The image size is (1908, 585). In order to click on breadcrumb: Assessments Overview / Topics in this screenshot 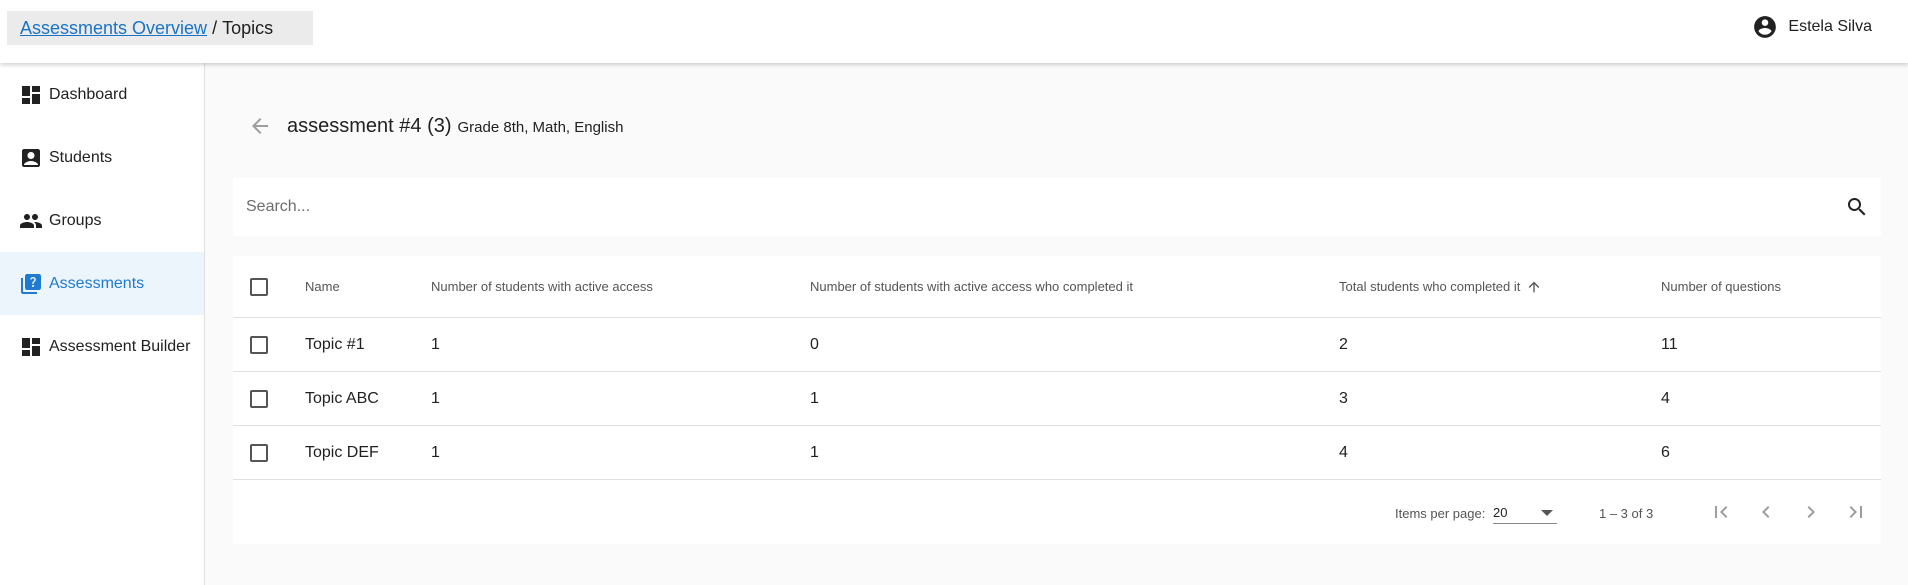, I will do `click(160, 28)`.